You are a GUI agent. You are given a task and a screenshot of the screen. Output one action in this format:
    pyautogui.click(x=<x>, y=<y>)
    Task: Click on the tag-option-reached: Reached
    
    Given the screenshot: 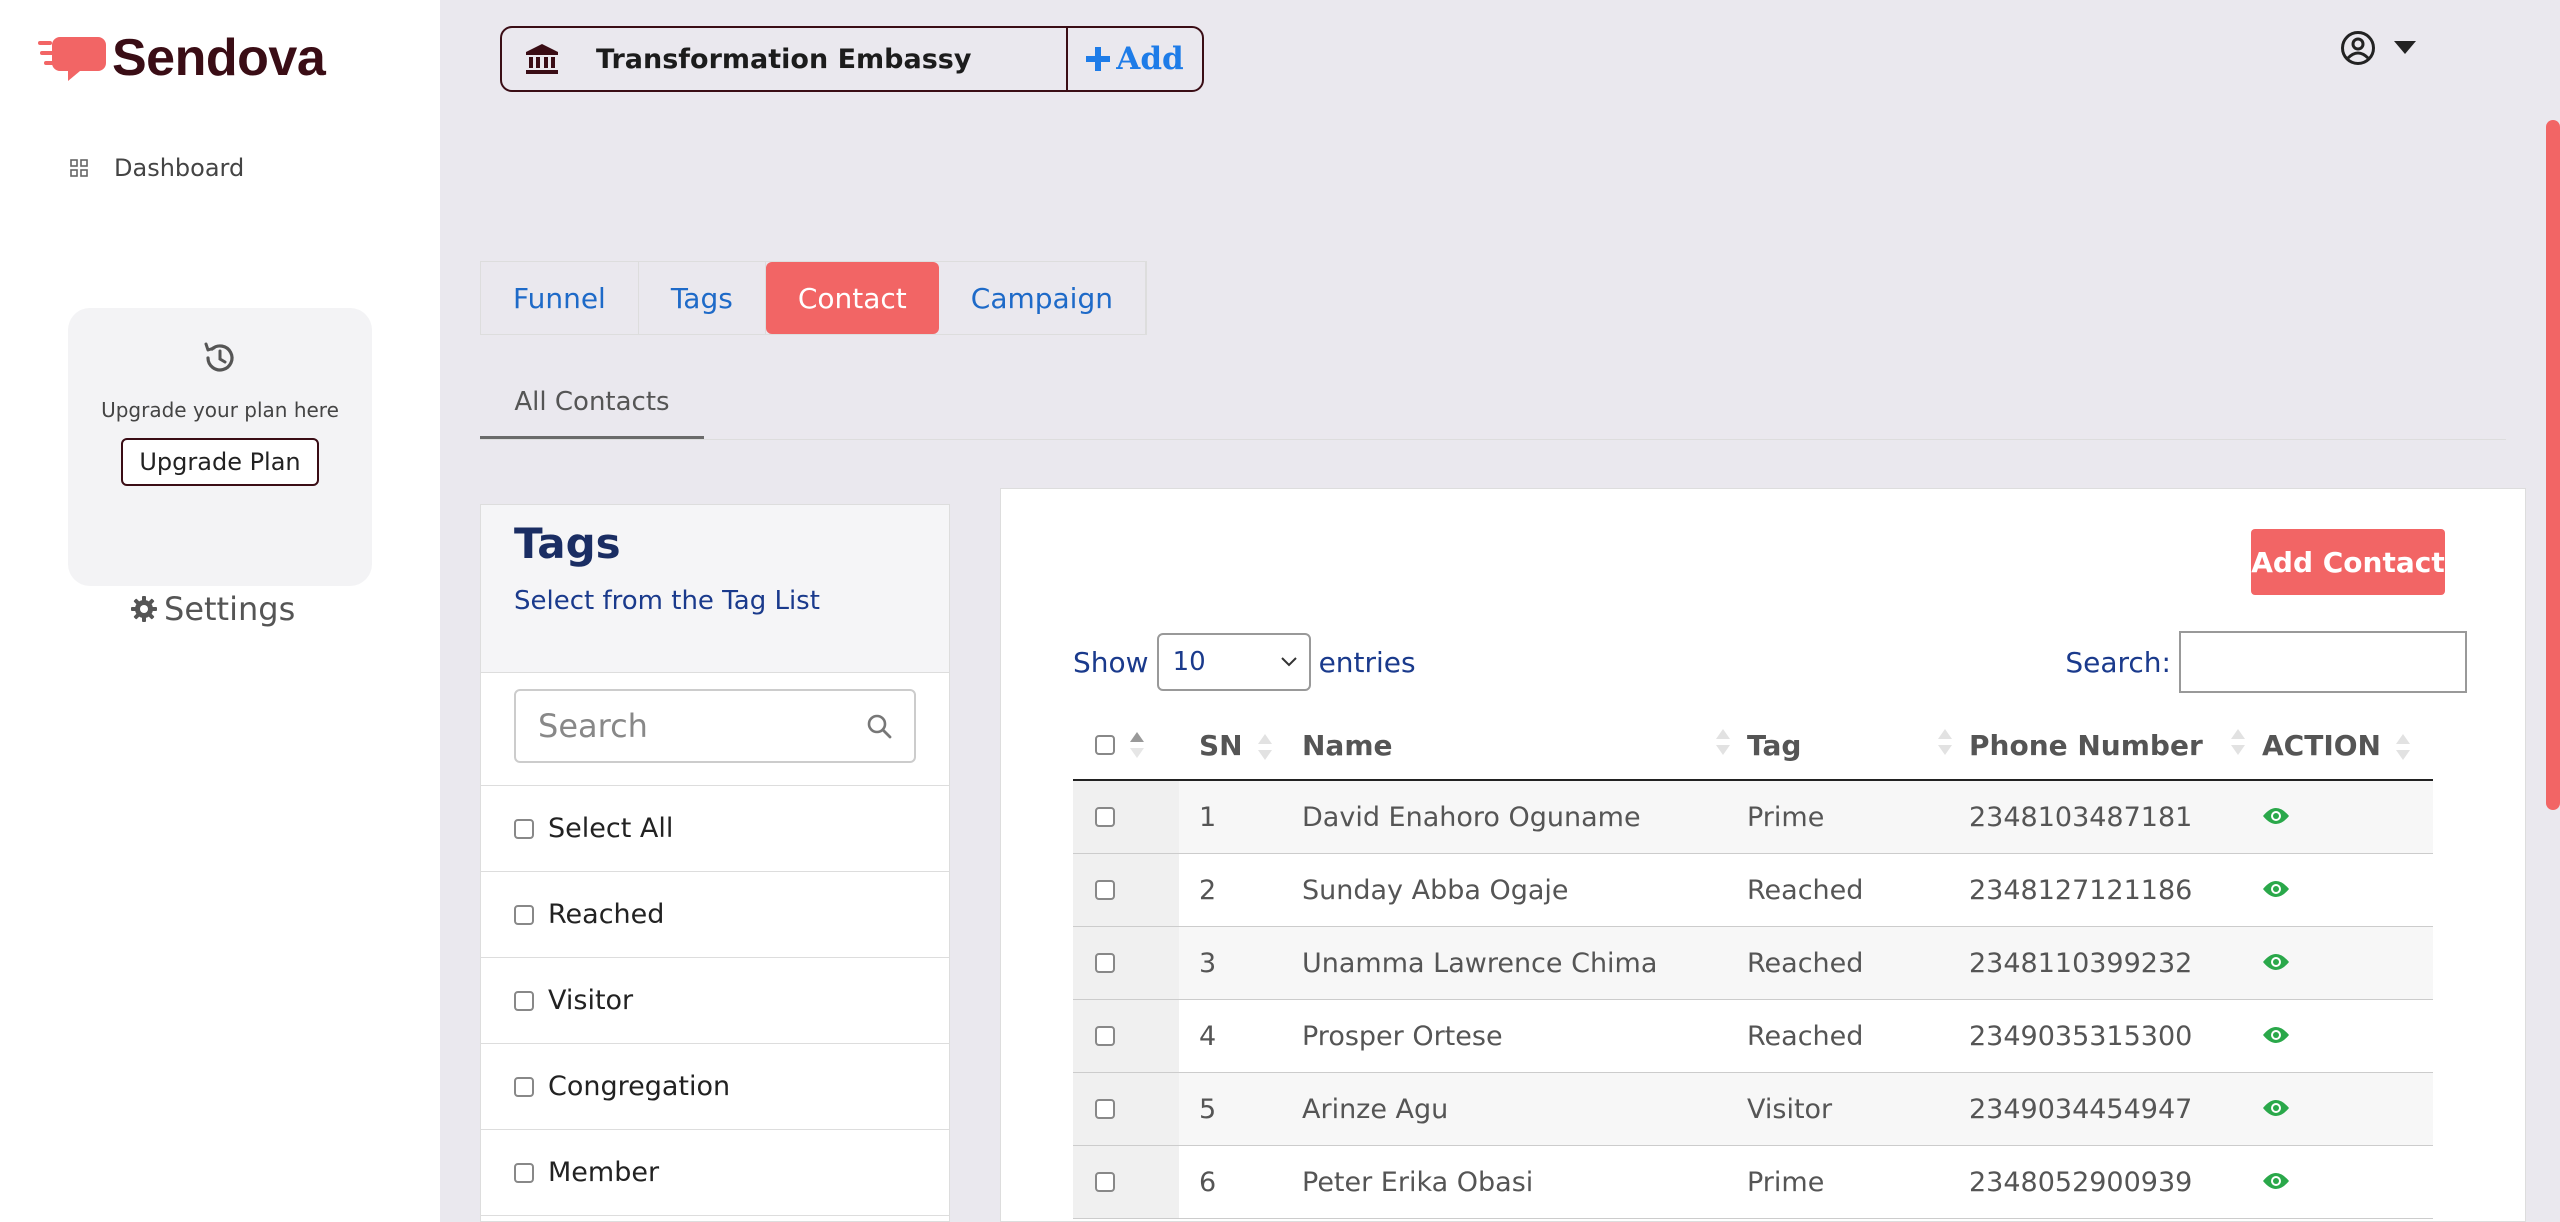 What is the action you would take?
    pyautogui.click(x=715, y=915)
    